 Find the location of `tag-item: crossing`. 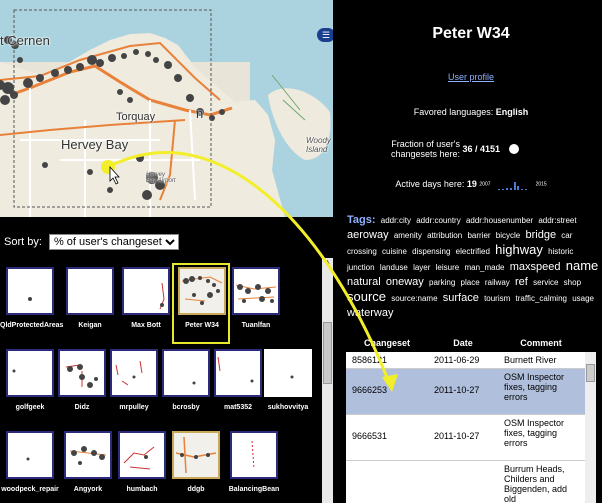

tag-item: crossing is located at coordinates (362, 251).